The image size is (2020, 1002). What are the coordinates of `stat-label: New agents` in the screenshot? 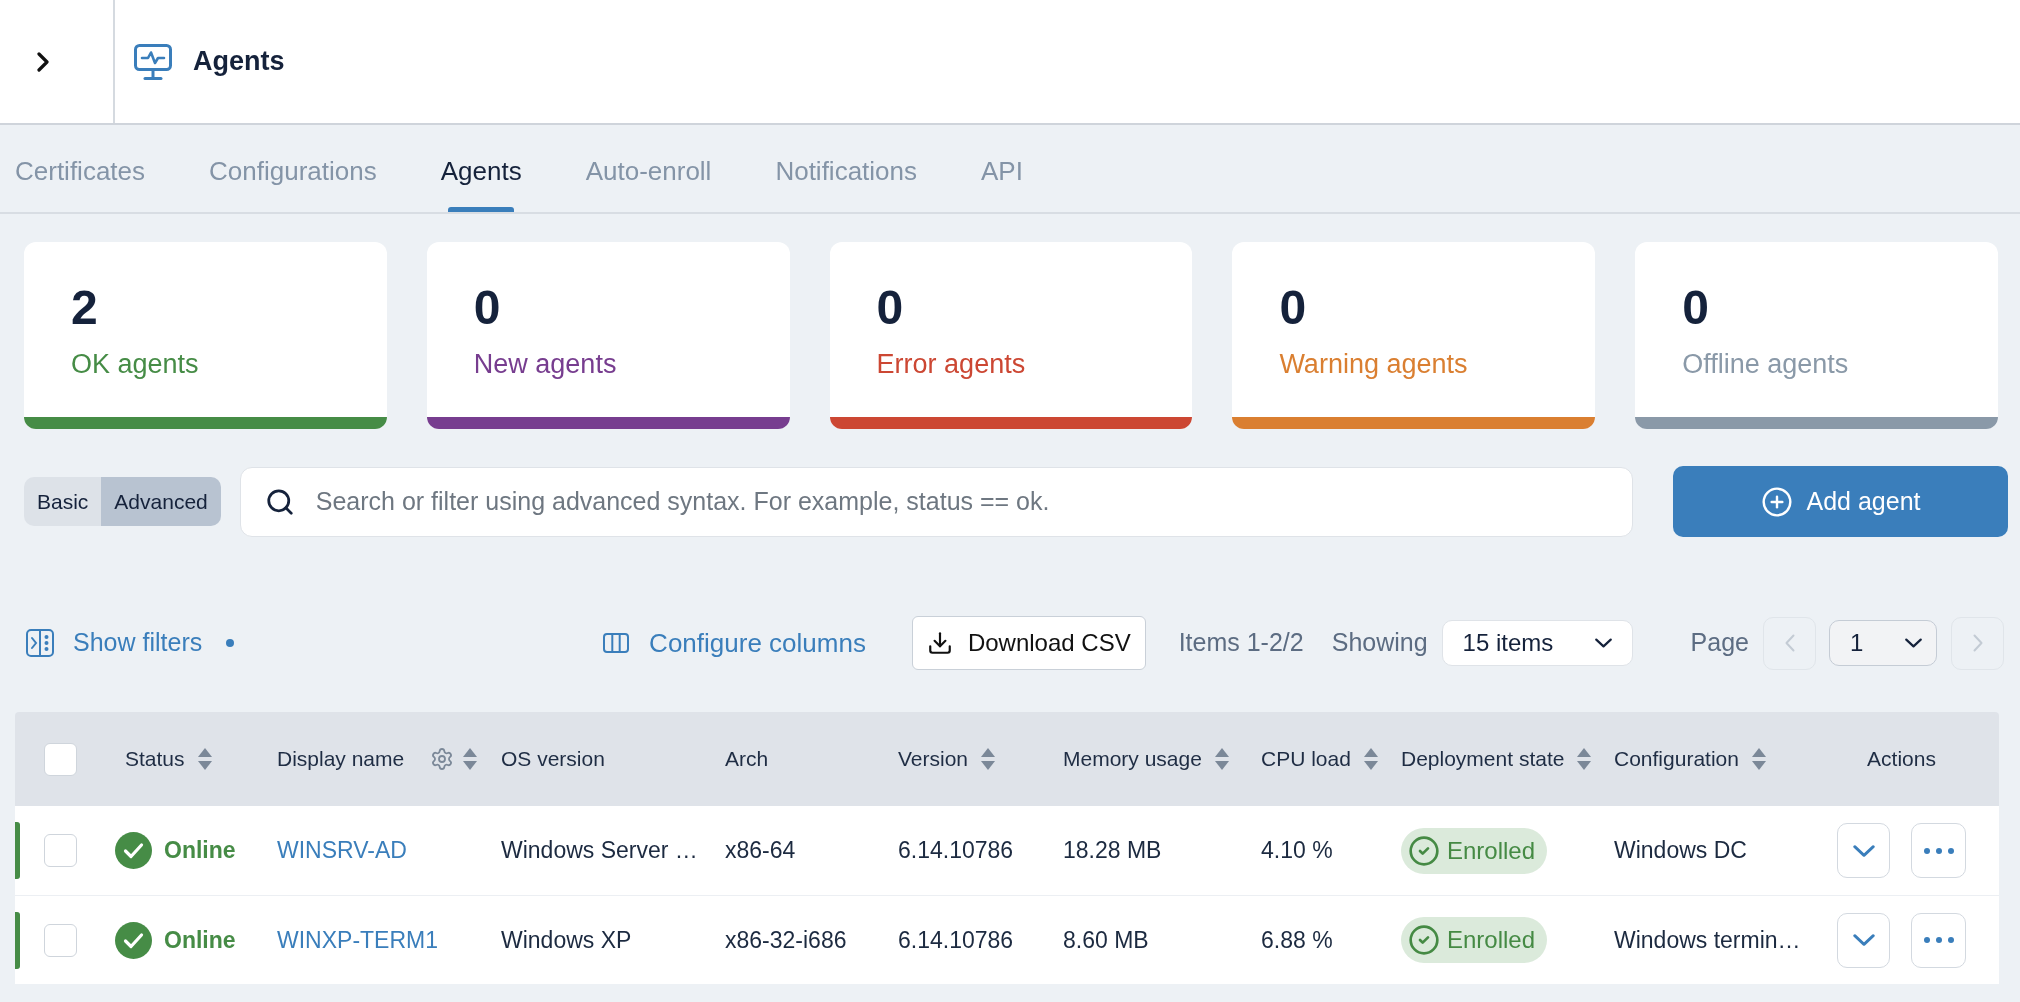 It's located at (545, 364).